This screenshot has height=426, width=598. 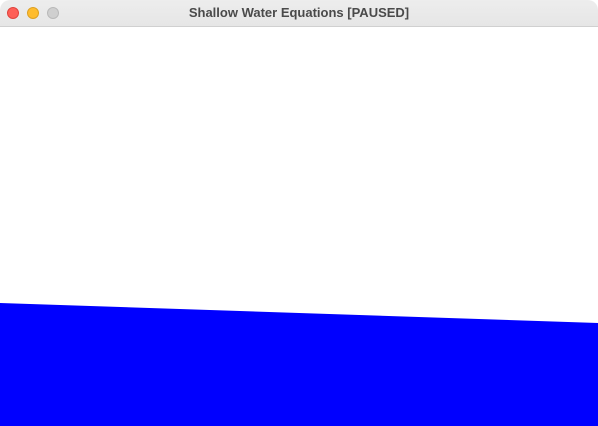 I want to click on title-bar: Shallow Water Equations [PAUSED], so click(x=299, y=13).